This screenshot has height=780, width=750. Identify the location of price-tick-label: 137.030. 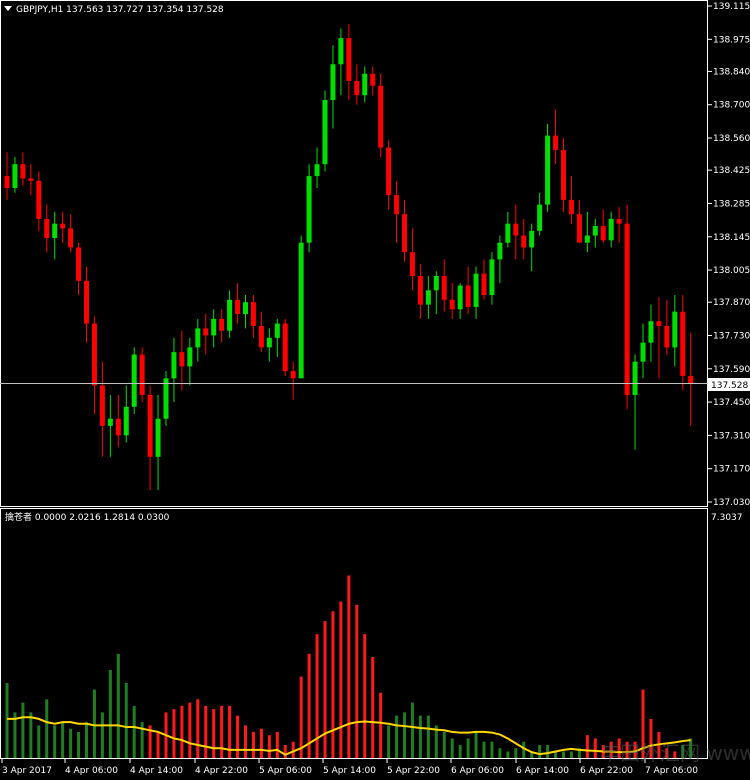
(731, 503).